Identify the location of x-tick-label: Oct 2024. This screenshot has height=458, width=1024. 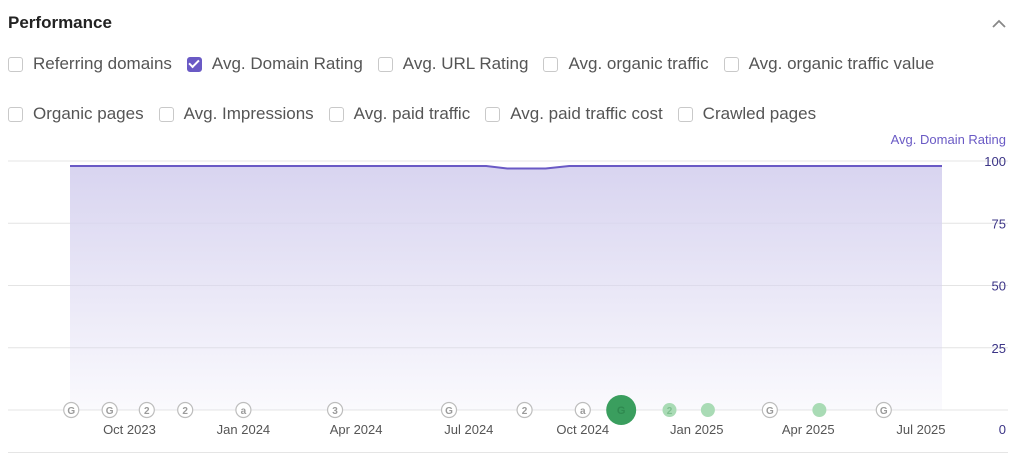
(582, 429).